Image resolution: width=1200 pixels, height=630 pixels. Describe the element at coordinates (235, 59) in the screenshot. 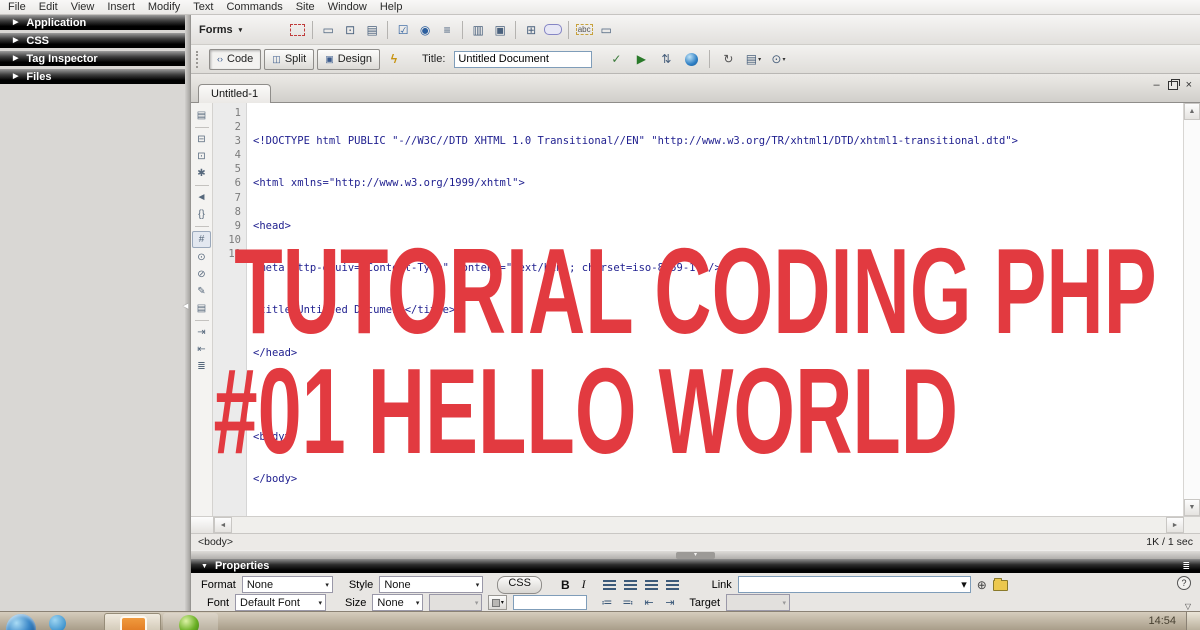

I see `code-view-button: ‹› Code` at that location.